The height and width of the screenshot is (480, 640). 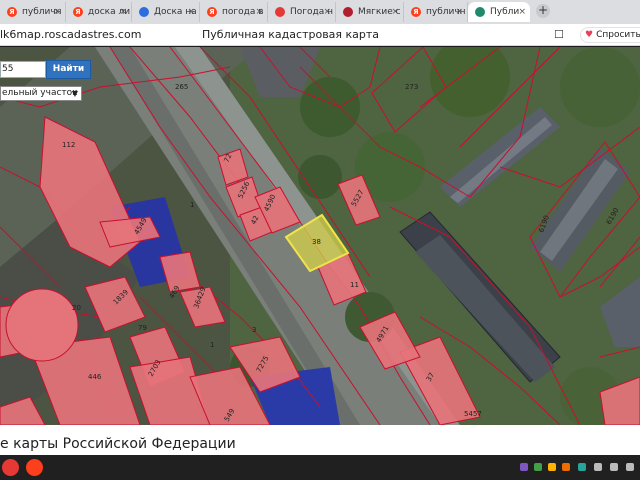 What do you see at coordinates (316, 242) in the screenshot?
I see `parcel-label: 38` at bounding box center [316, 242].